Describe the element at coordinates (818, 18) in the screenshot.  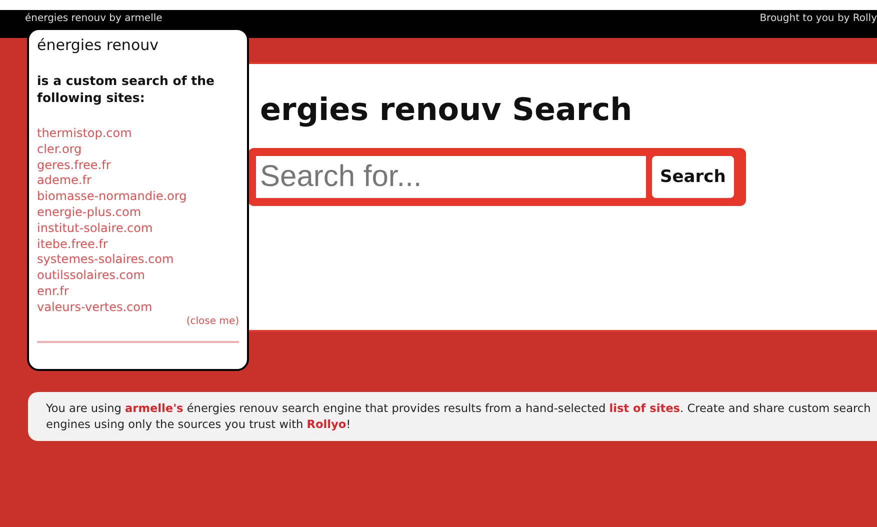
I see `credit-text: Brought to you by Rolly` at that location.